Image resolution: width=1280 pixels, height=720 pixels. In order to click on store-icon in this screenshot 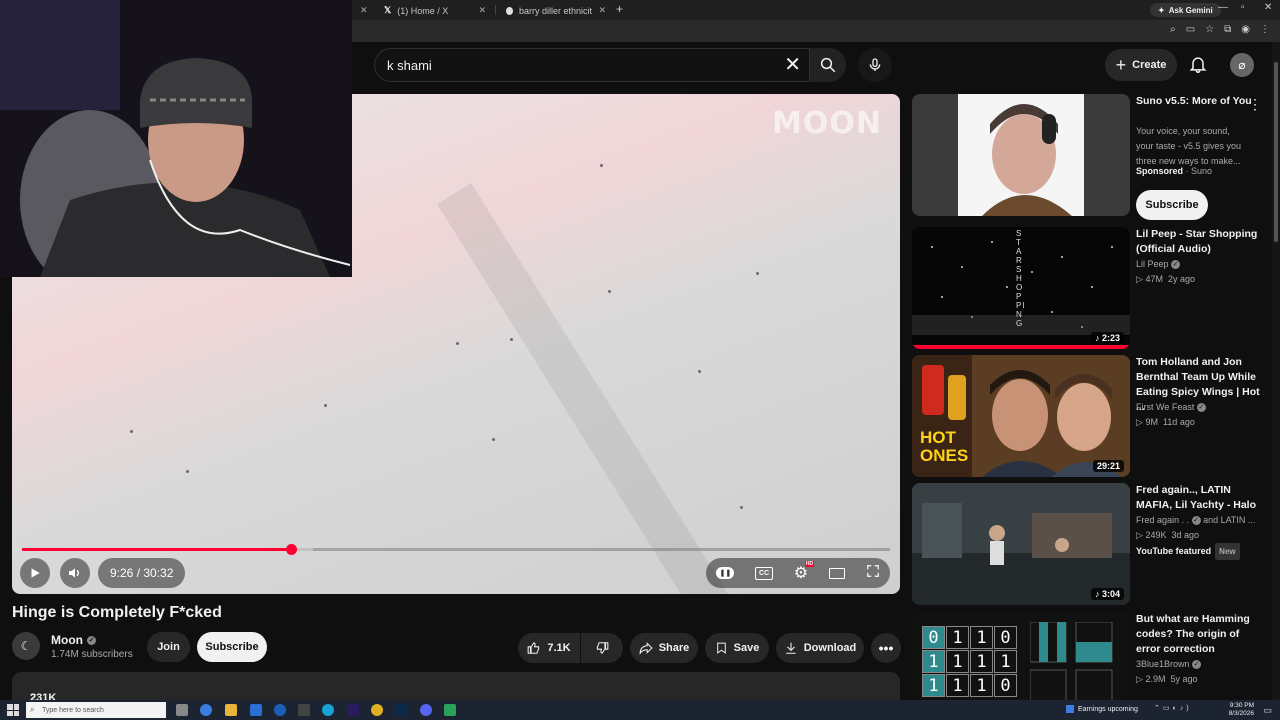, I will do `click(304, 710)`.